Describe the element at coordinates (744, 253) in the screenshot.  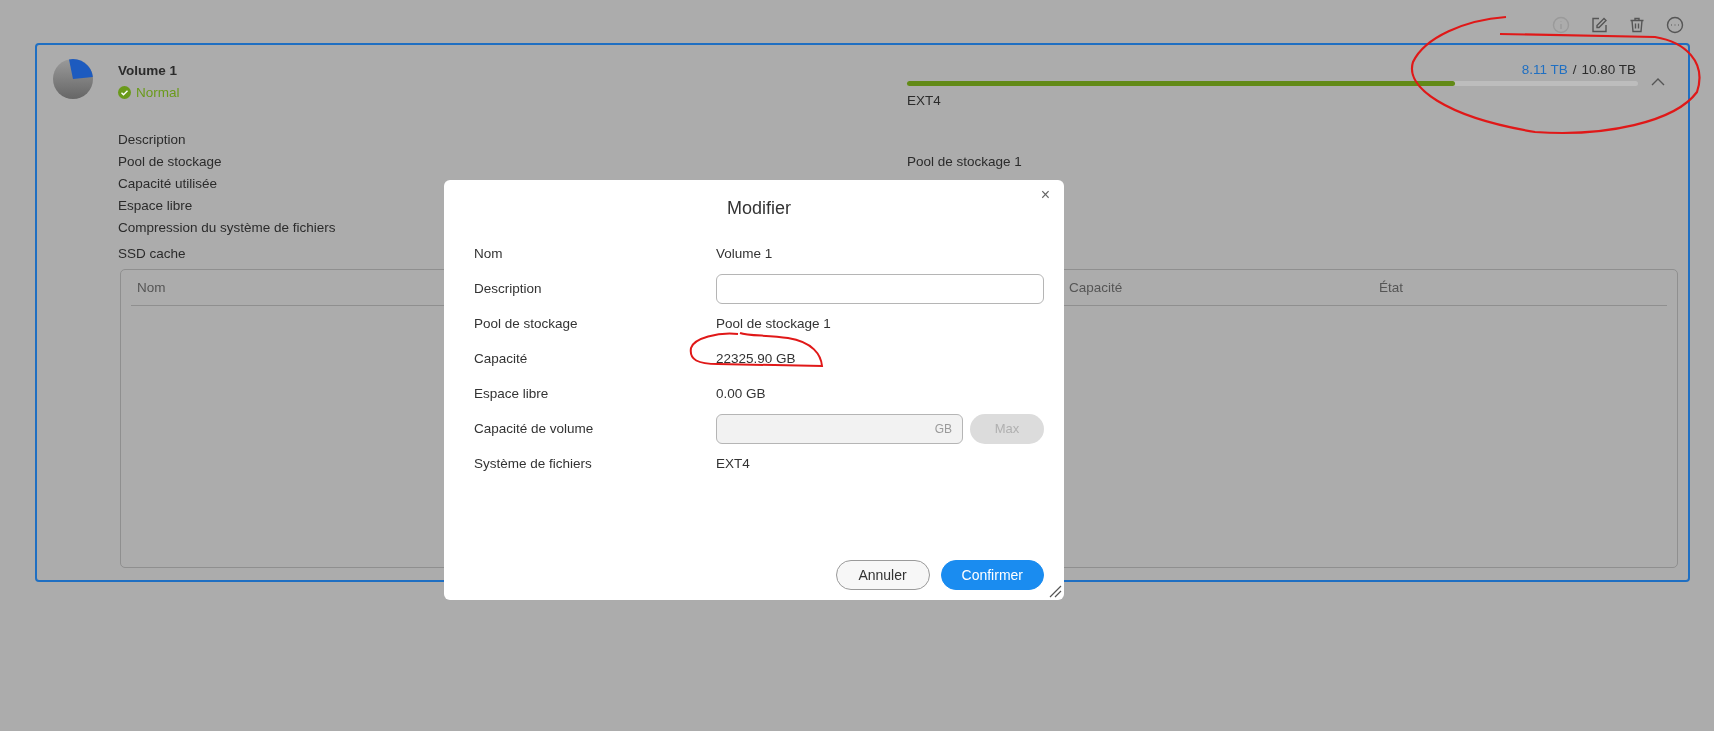
I see `field-value: Volume 1` at that location.